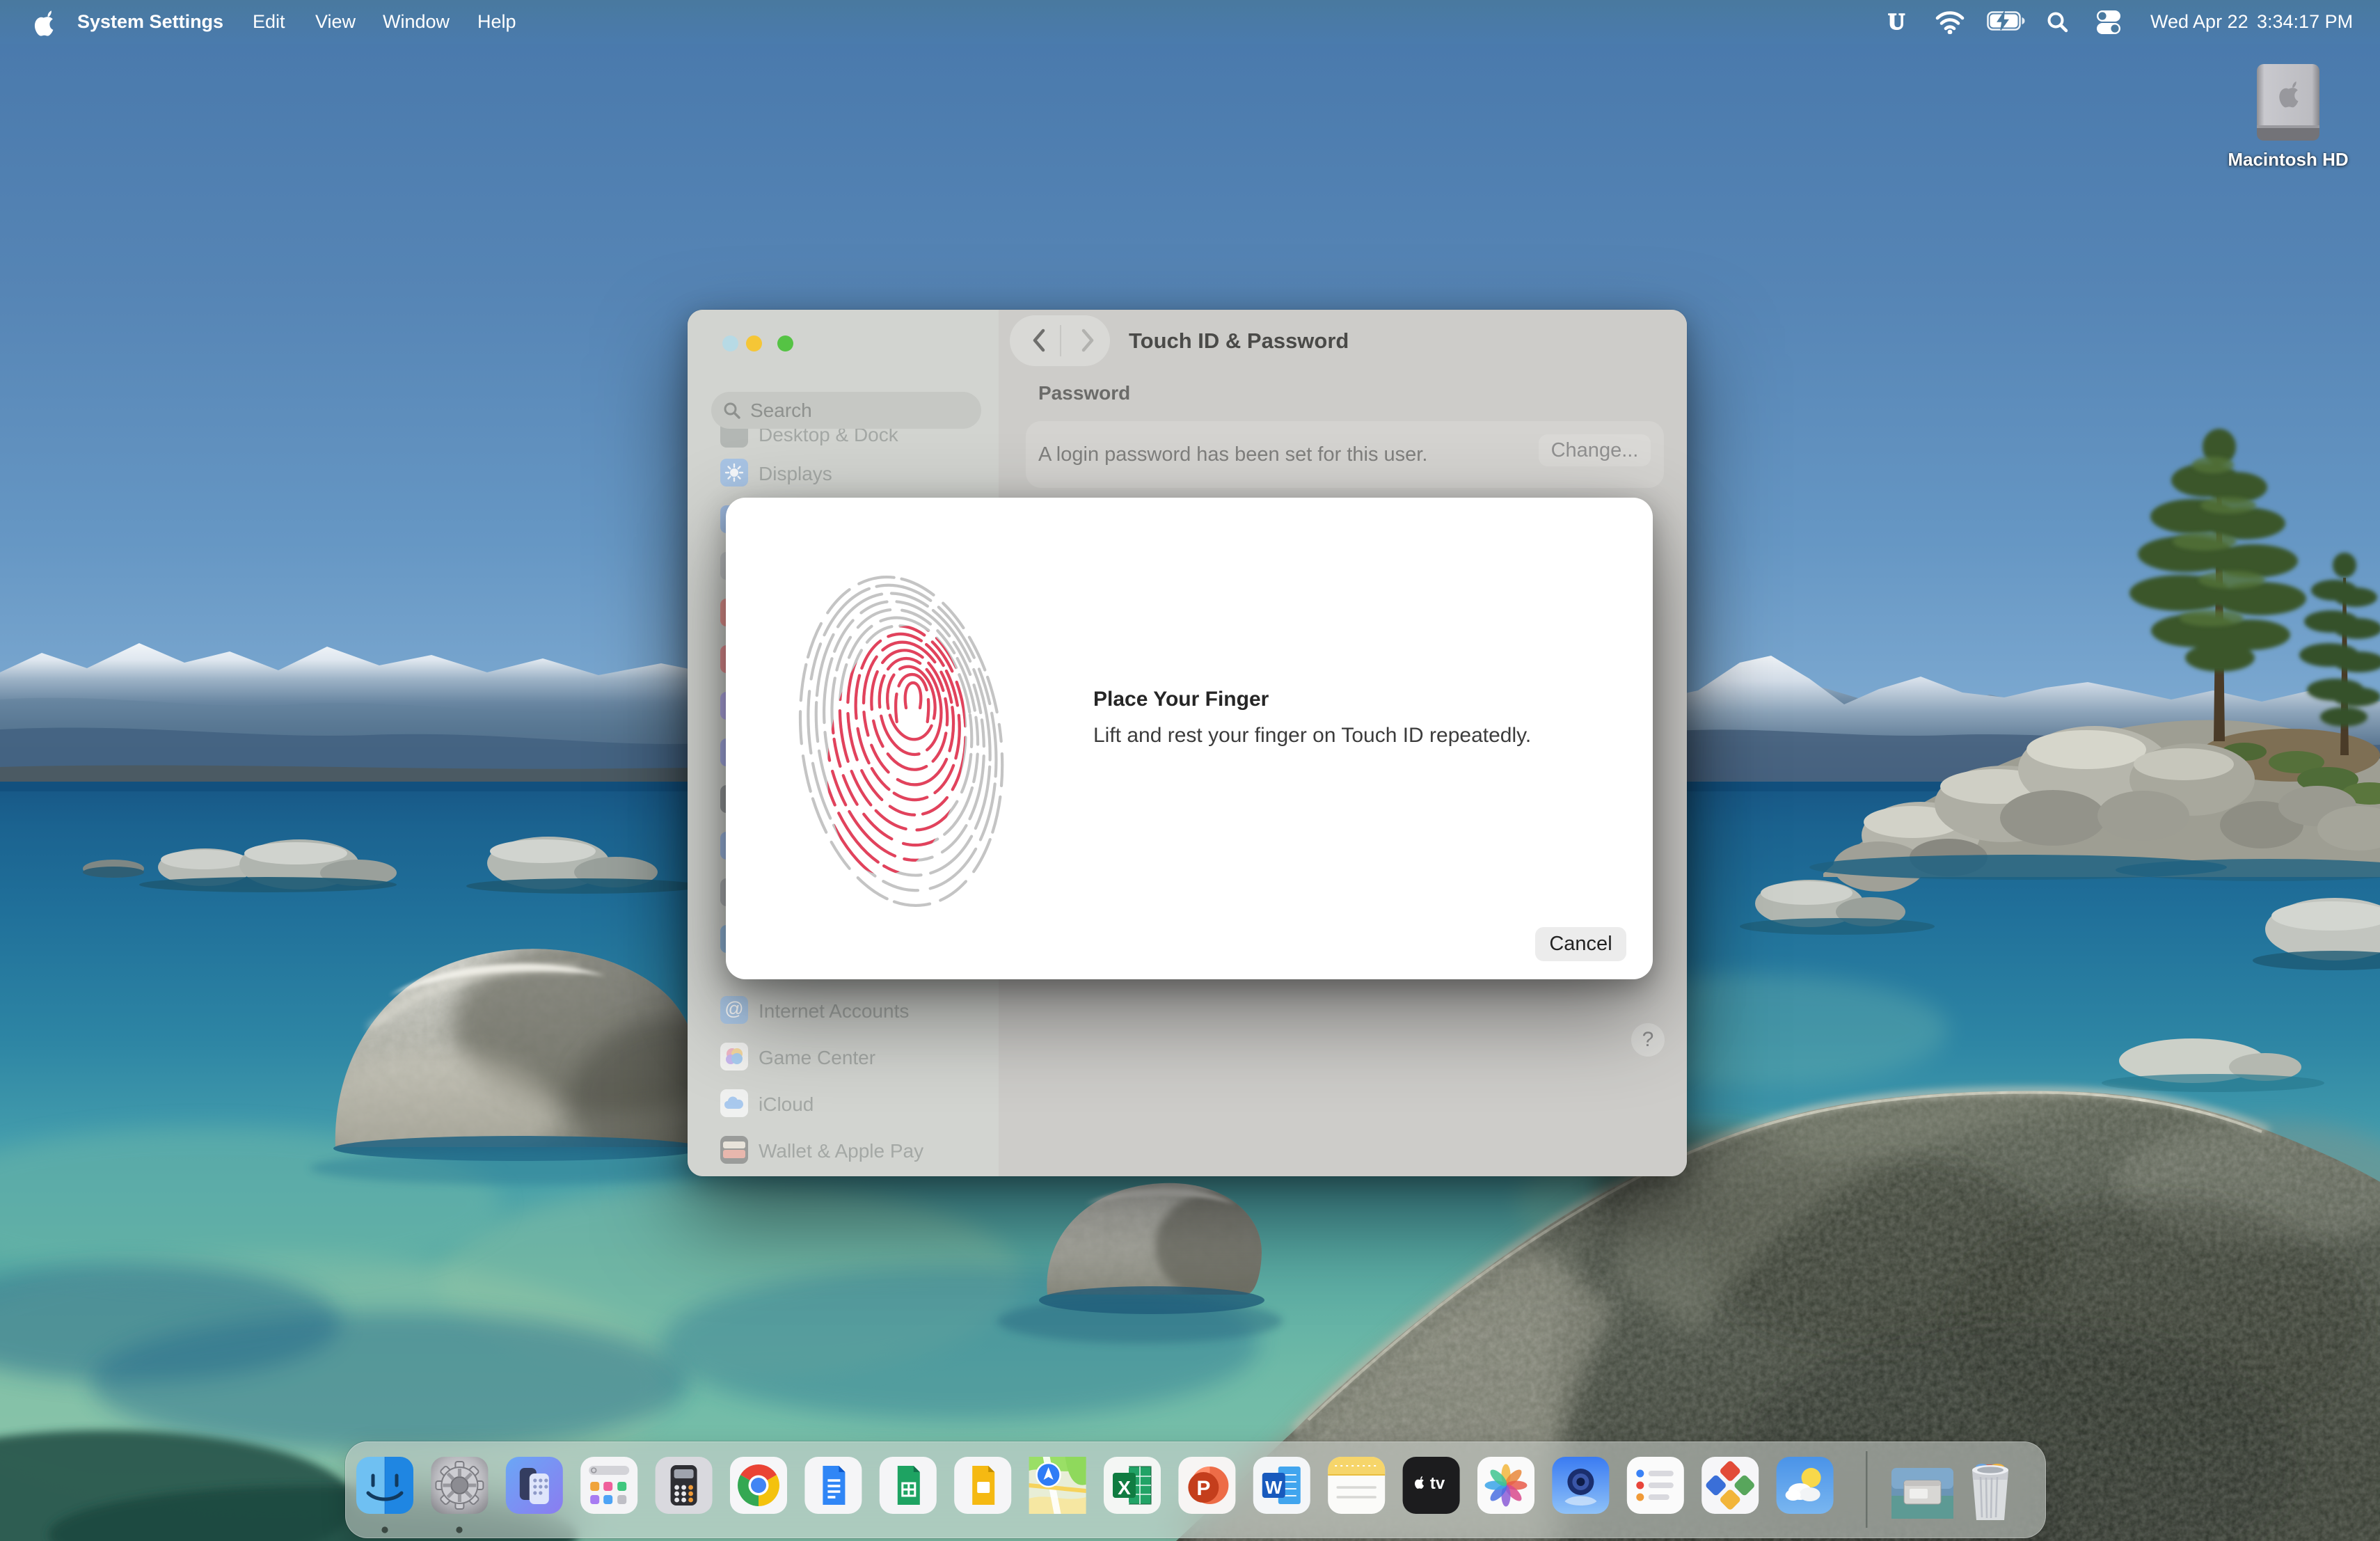 The height and width of the screenshot is (1541, 2380). What do you see at coordinates (1203, 1488) in the screenshot?
I see `svg-text: P` at bounding box center [1203, 1488].